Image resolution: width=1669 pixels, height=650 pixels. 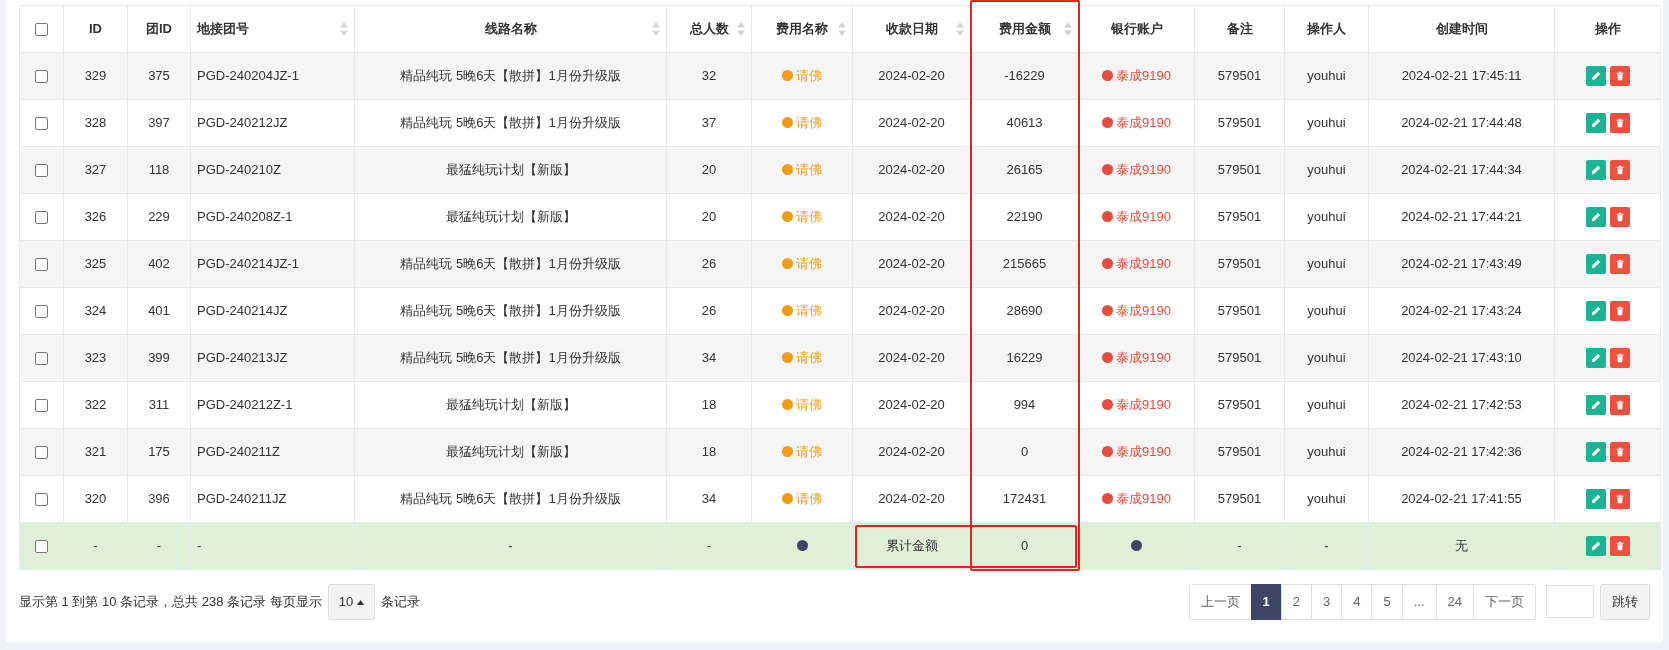 I want to click on table-cell: -16229, so click(x=1024, y=76).